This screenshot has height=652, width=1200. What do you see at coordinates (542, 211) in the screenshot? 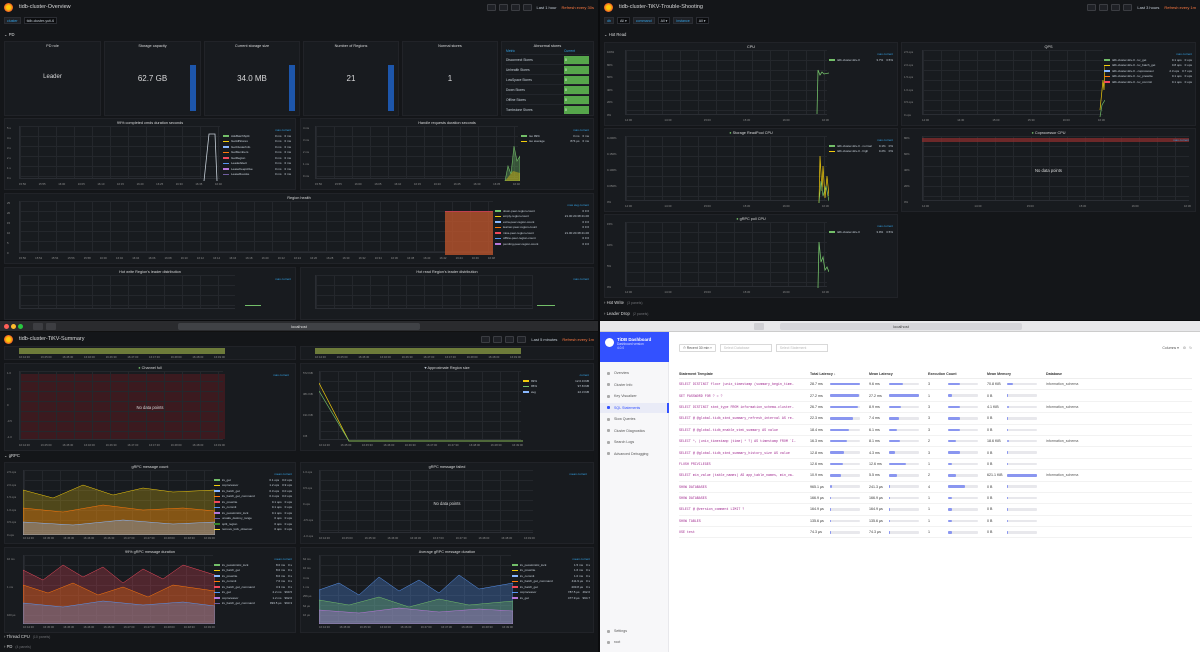
I see `legend-item: down-peer-region-count 0 0 0` at bounding box center [542, 211].